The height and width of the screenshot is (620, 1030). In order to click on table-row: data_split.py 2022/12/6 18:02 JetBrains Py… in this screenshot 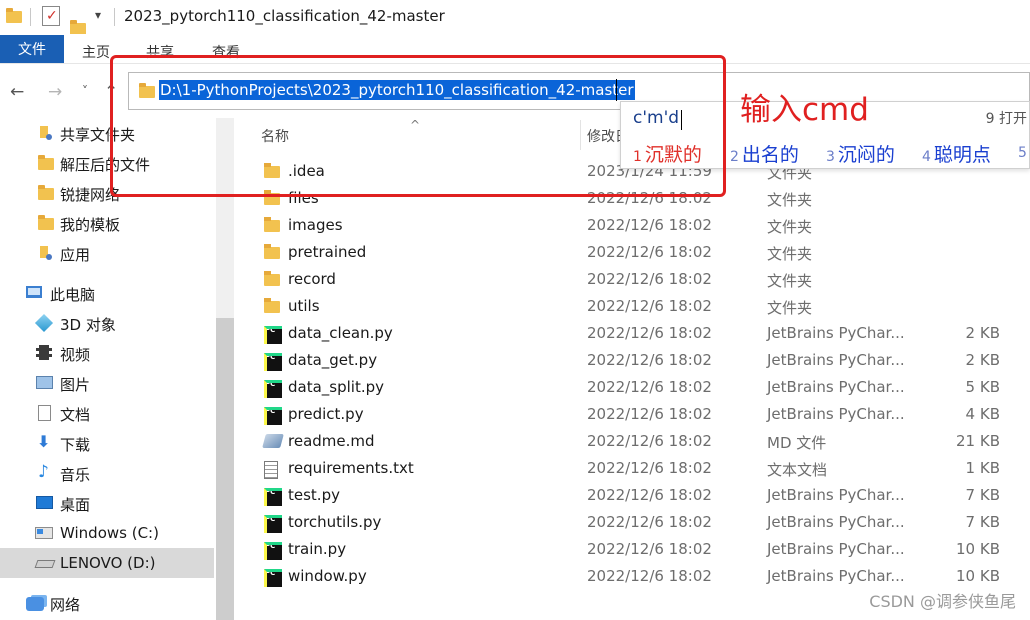, I will do `click(632, 387)`.